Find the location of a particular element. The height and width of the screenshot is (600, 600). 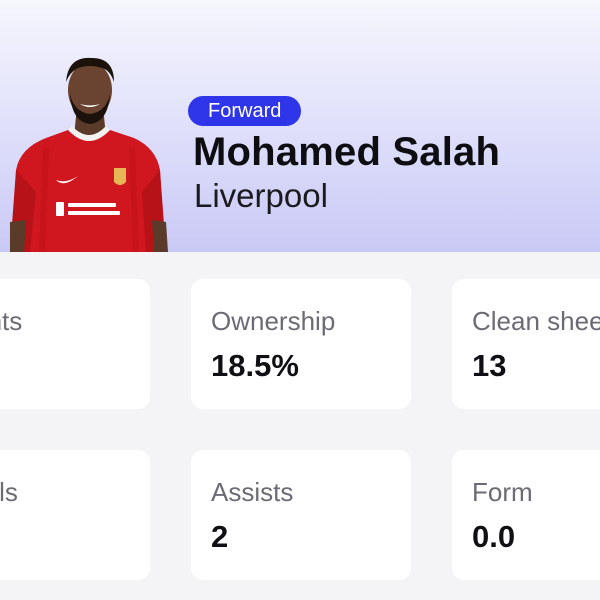

player-photo-image is located at coordinates (89, 154).